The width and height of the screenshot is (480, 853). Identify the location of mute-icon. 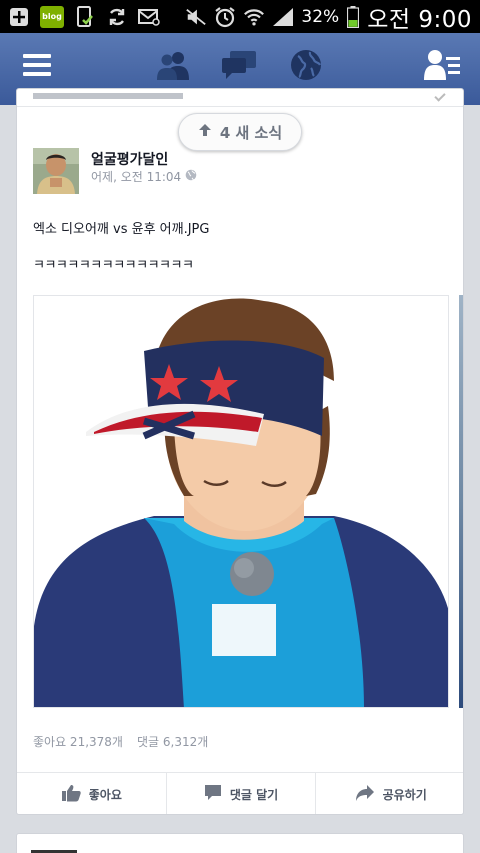
(196, 17).